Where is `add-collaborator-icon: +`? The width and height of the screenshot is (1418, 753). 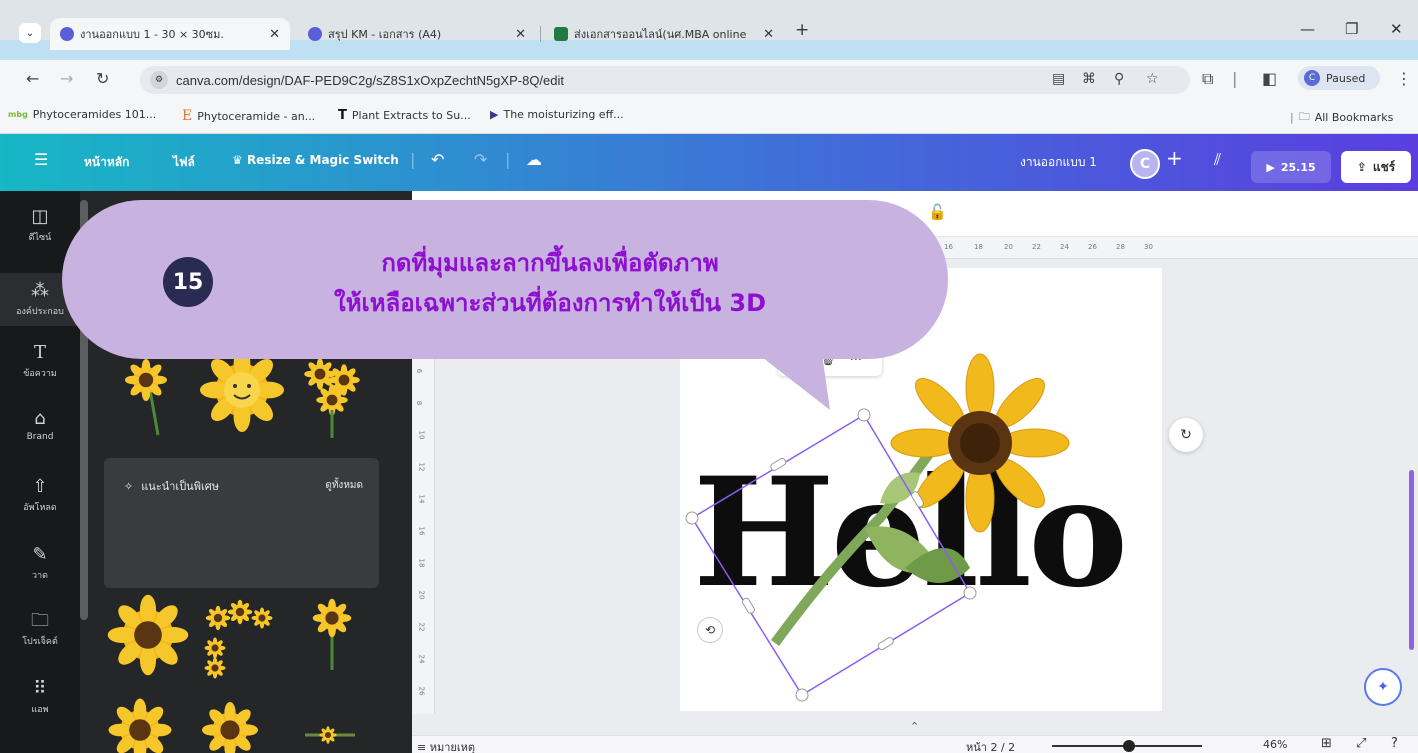 add-collaborator-icon: + is located at coordinates (1174, 158).